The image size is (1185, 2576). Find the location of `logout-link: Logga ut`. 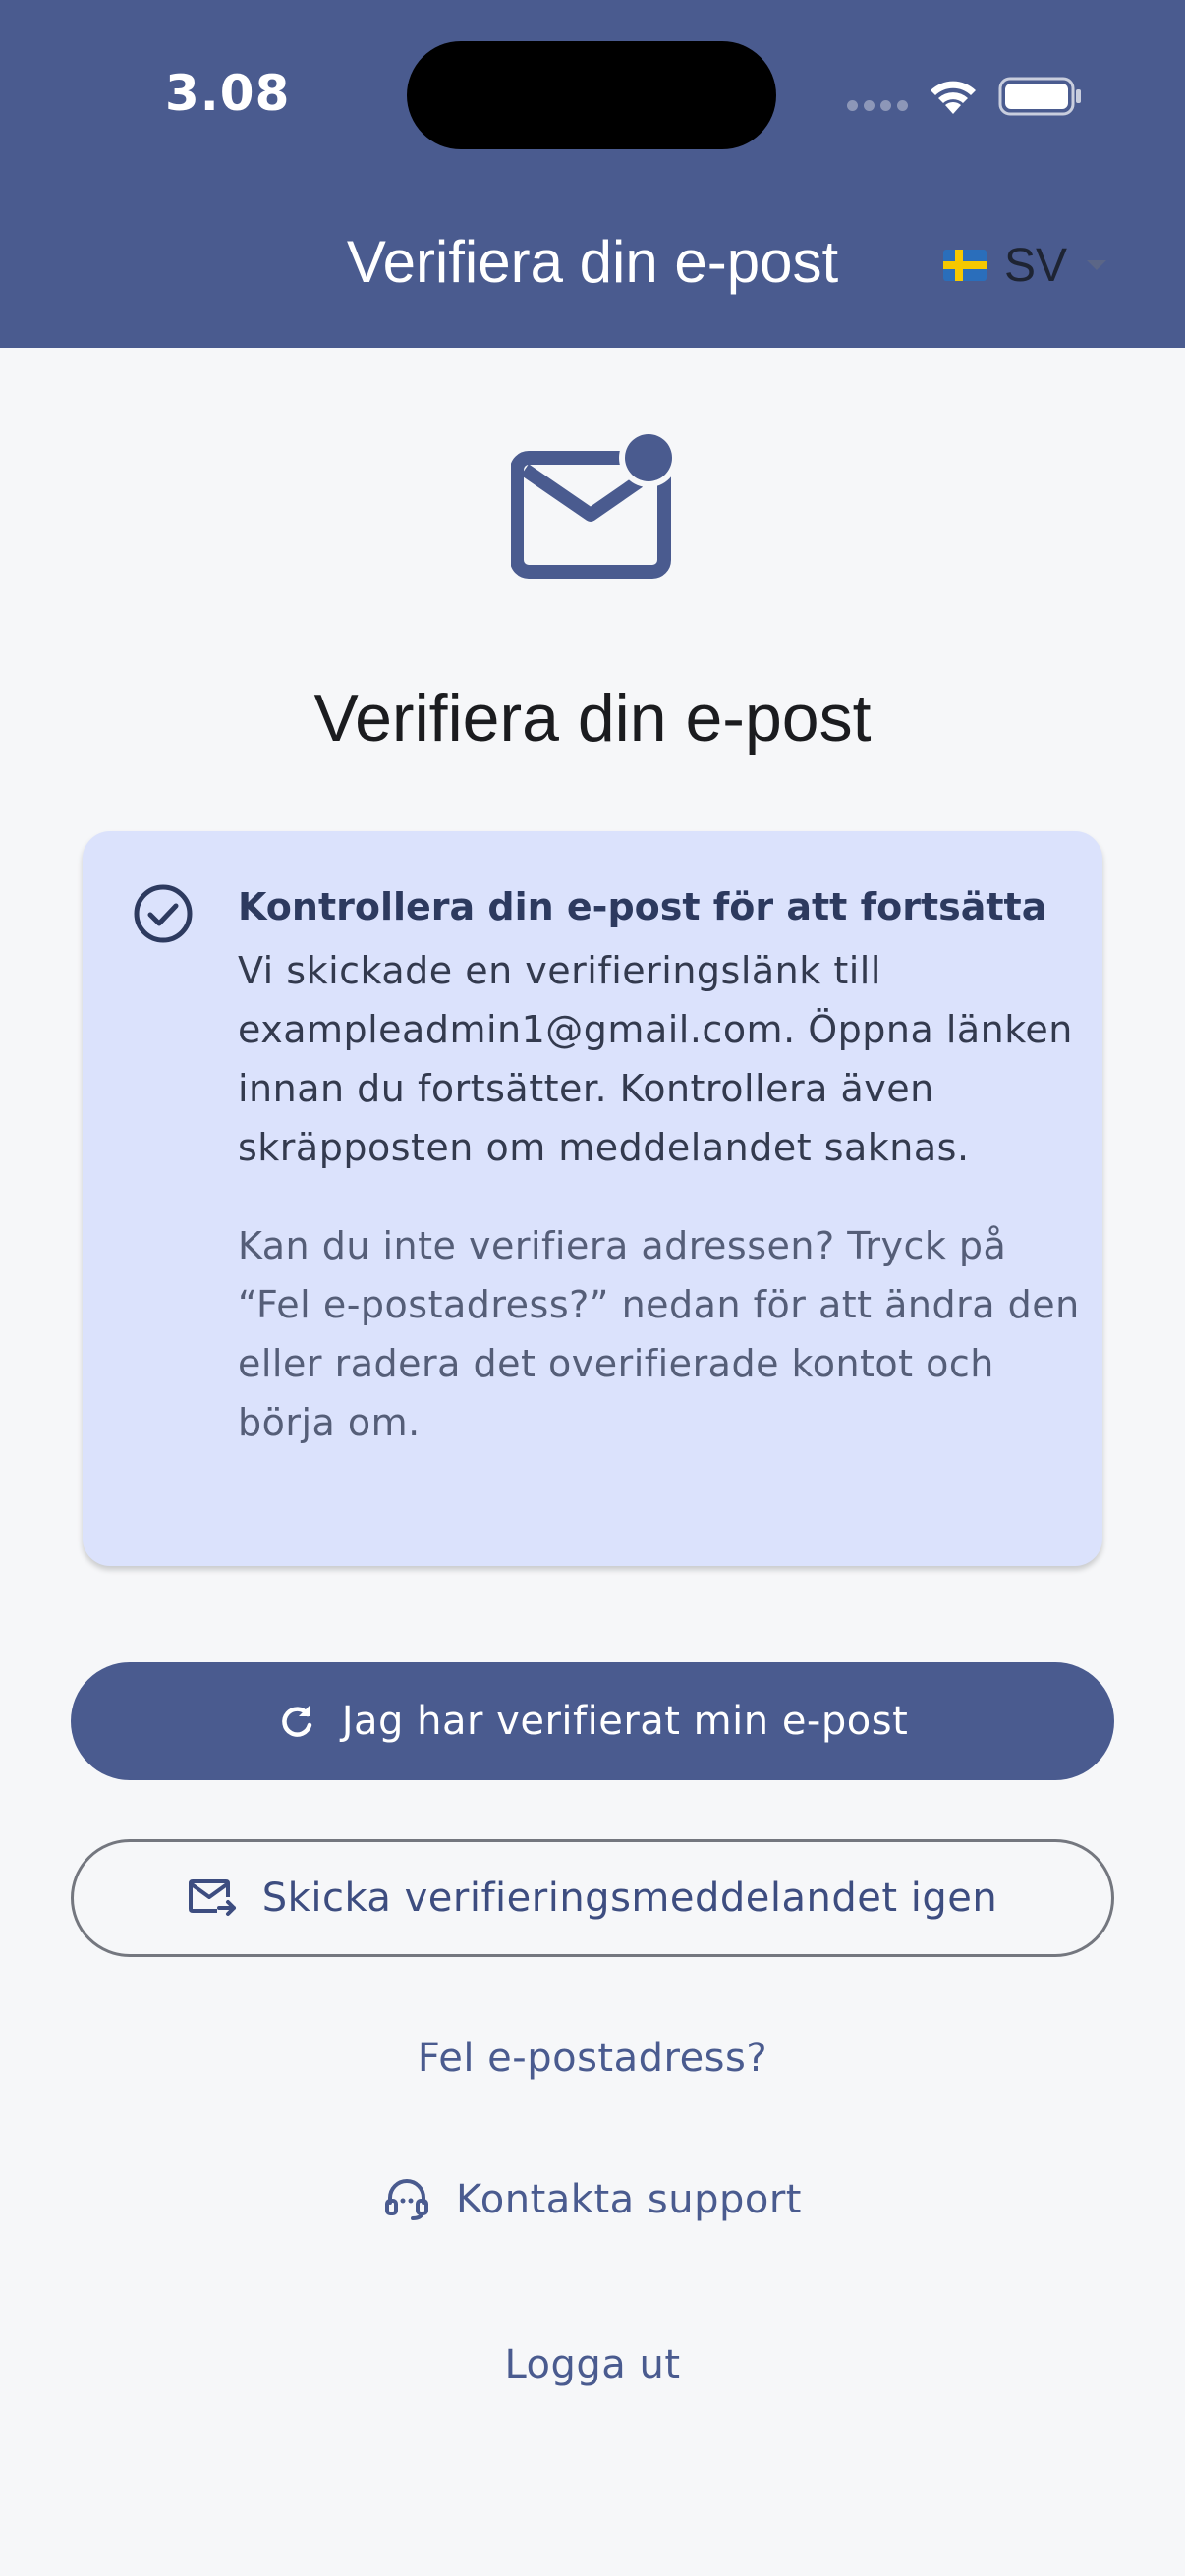

logout-link: Logga ut is located at coordinates (592, 2364).